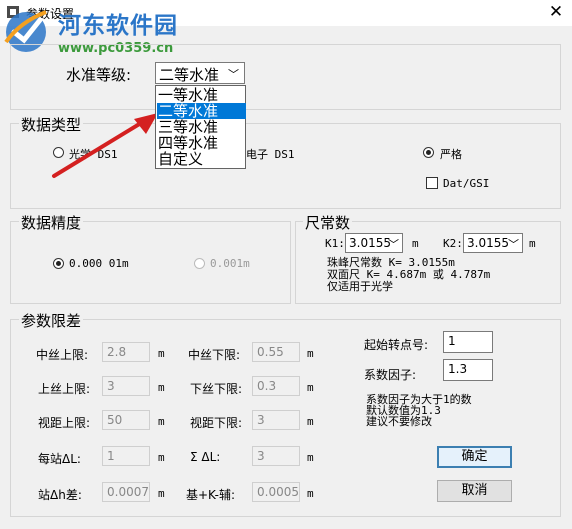 The width and height of the screenshot is (572, 529). I want to click on level-option-5: 自定义, so click(201, 159).